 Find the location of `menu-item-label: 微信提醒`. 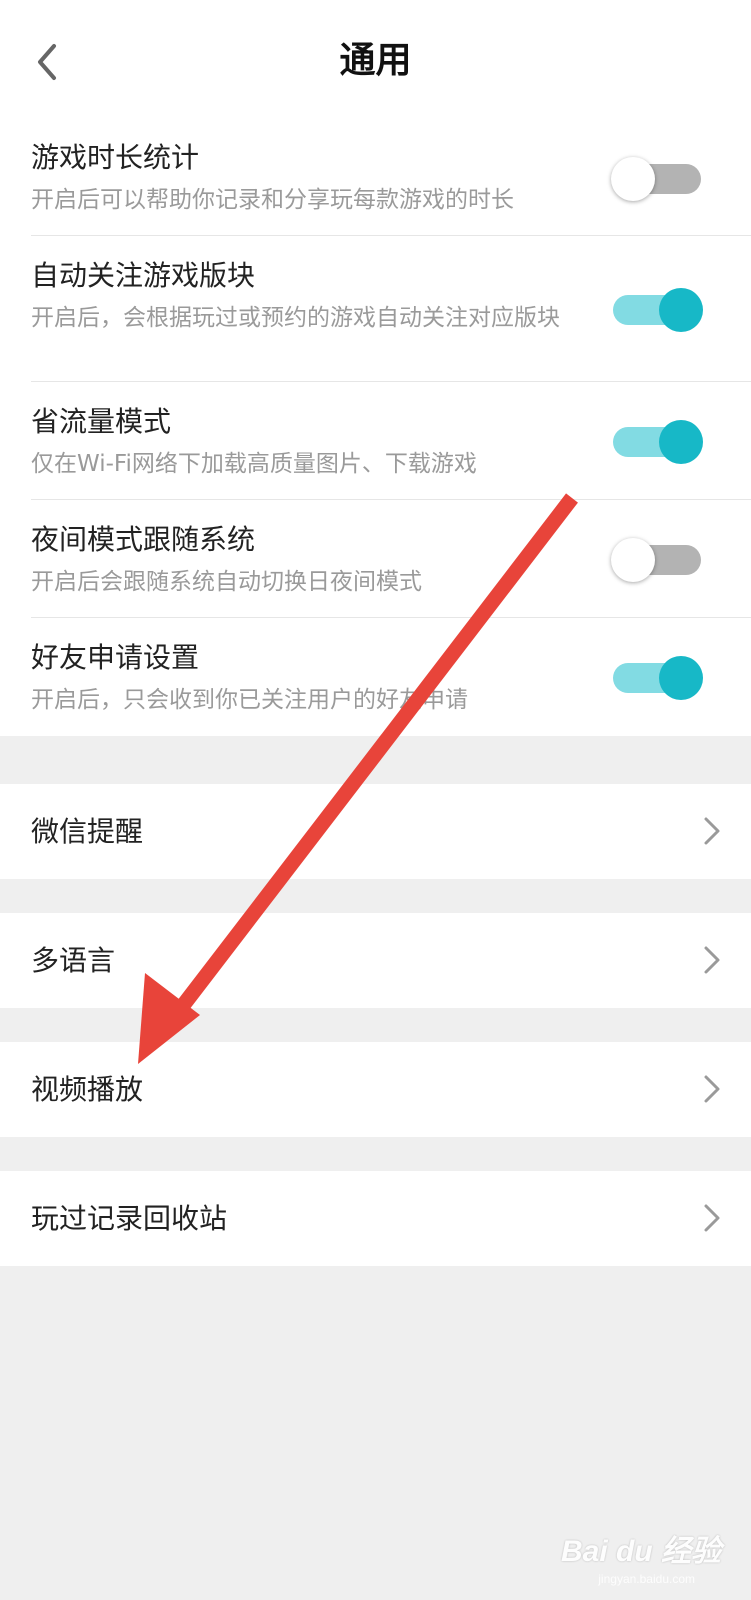

menu-item-label: 微信提醒 is located at coordinates (87, 831).